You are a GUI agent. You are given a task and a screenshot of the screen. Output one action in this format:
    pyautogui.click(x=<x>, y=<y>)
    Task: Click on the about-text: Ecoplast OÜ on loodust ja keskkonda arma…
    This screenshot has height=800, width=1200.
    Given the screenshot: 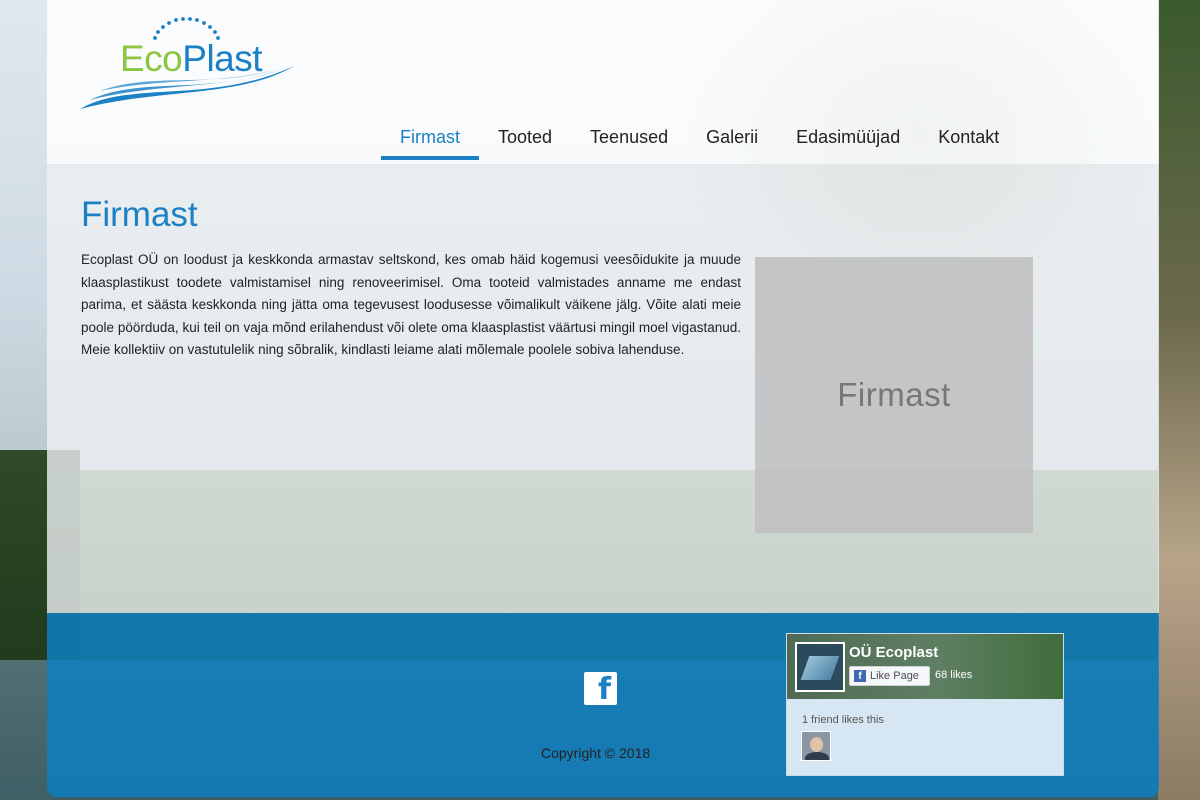 What is the action you would take?
    pyautogui.click(x=411, y=304)
    